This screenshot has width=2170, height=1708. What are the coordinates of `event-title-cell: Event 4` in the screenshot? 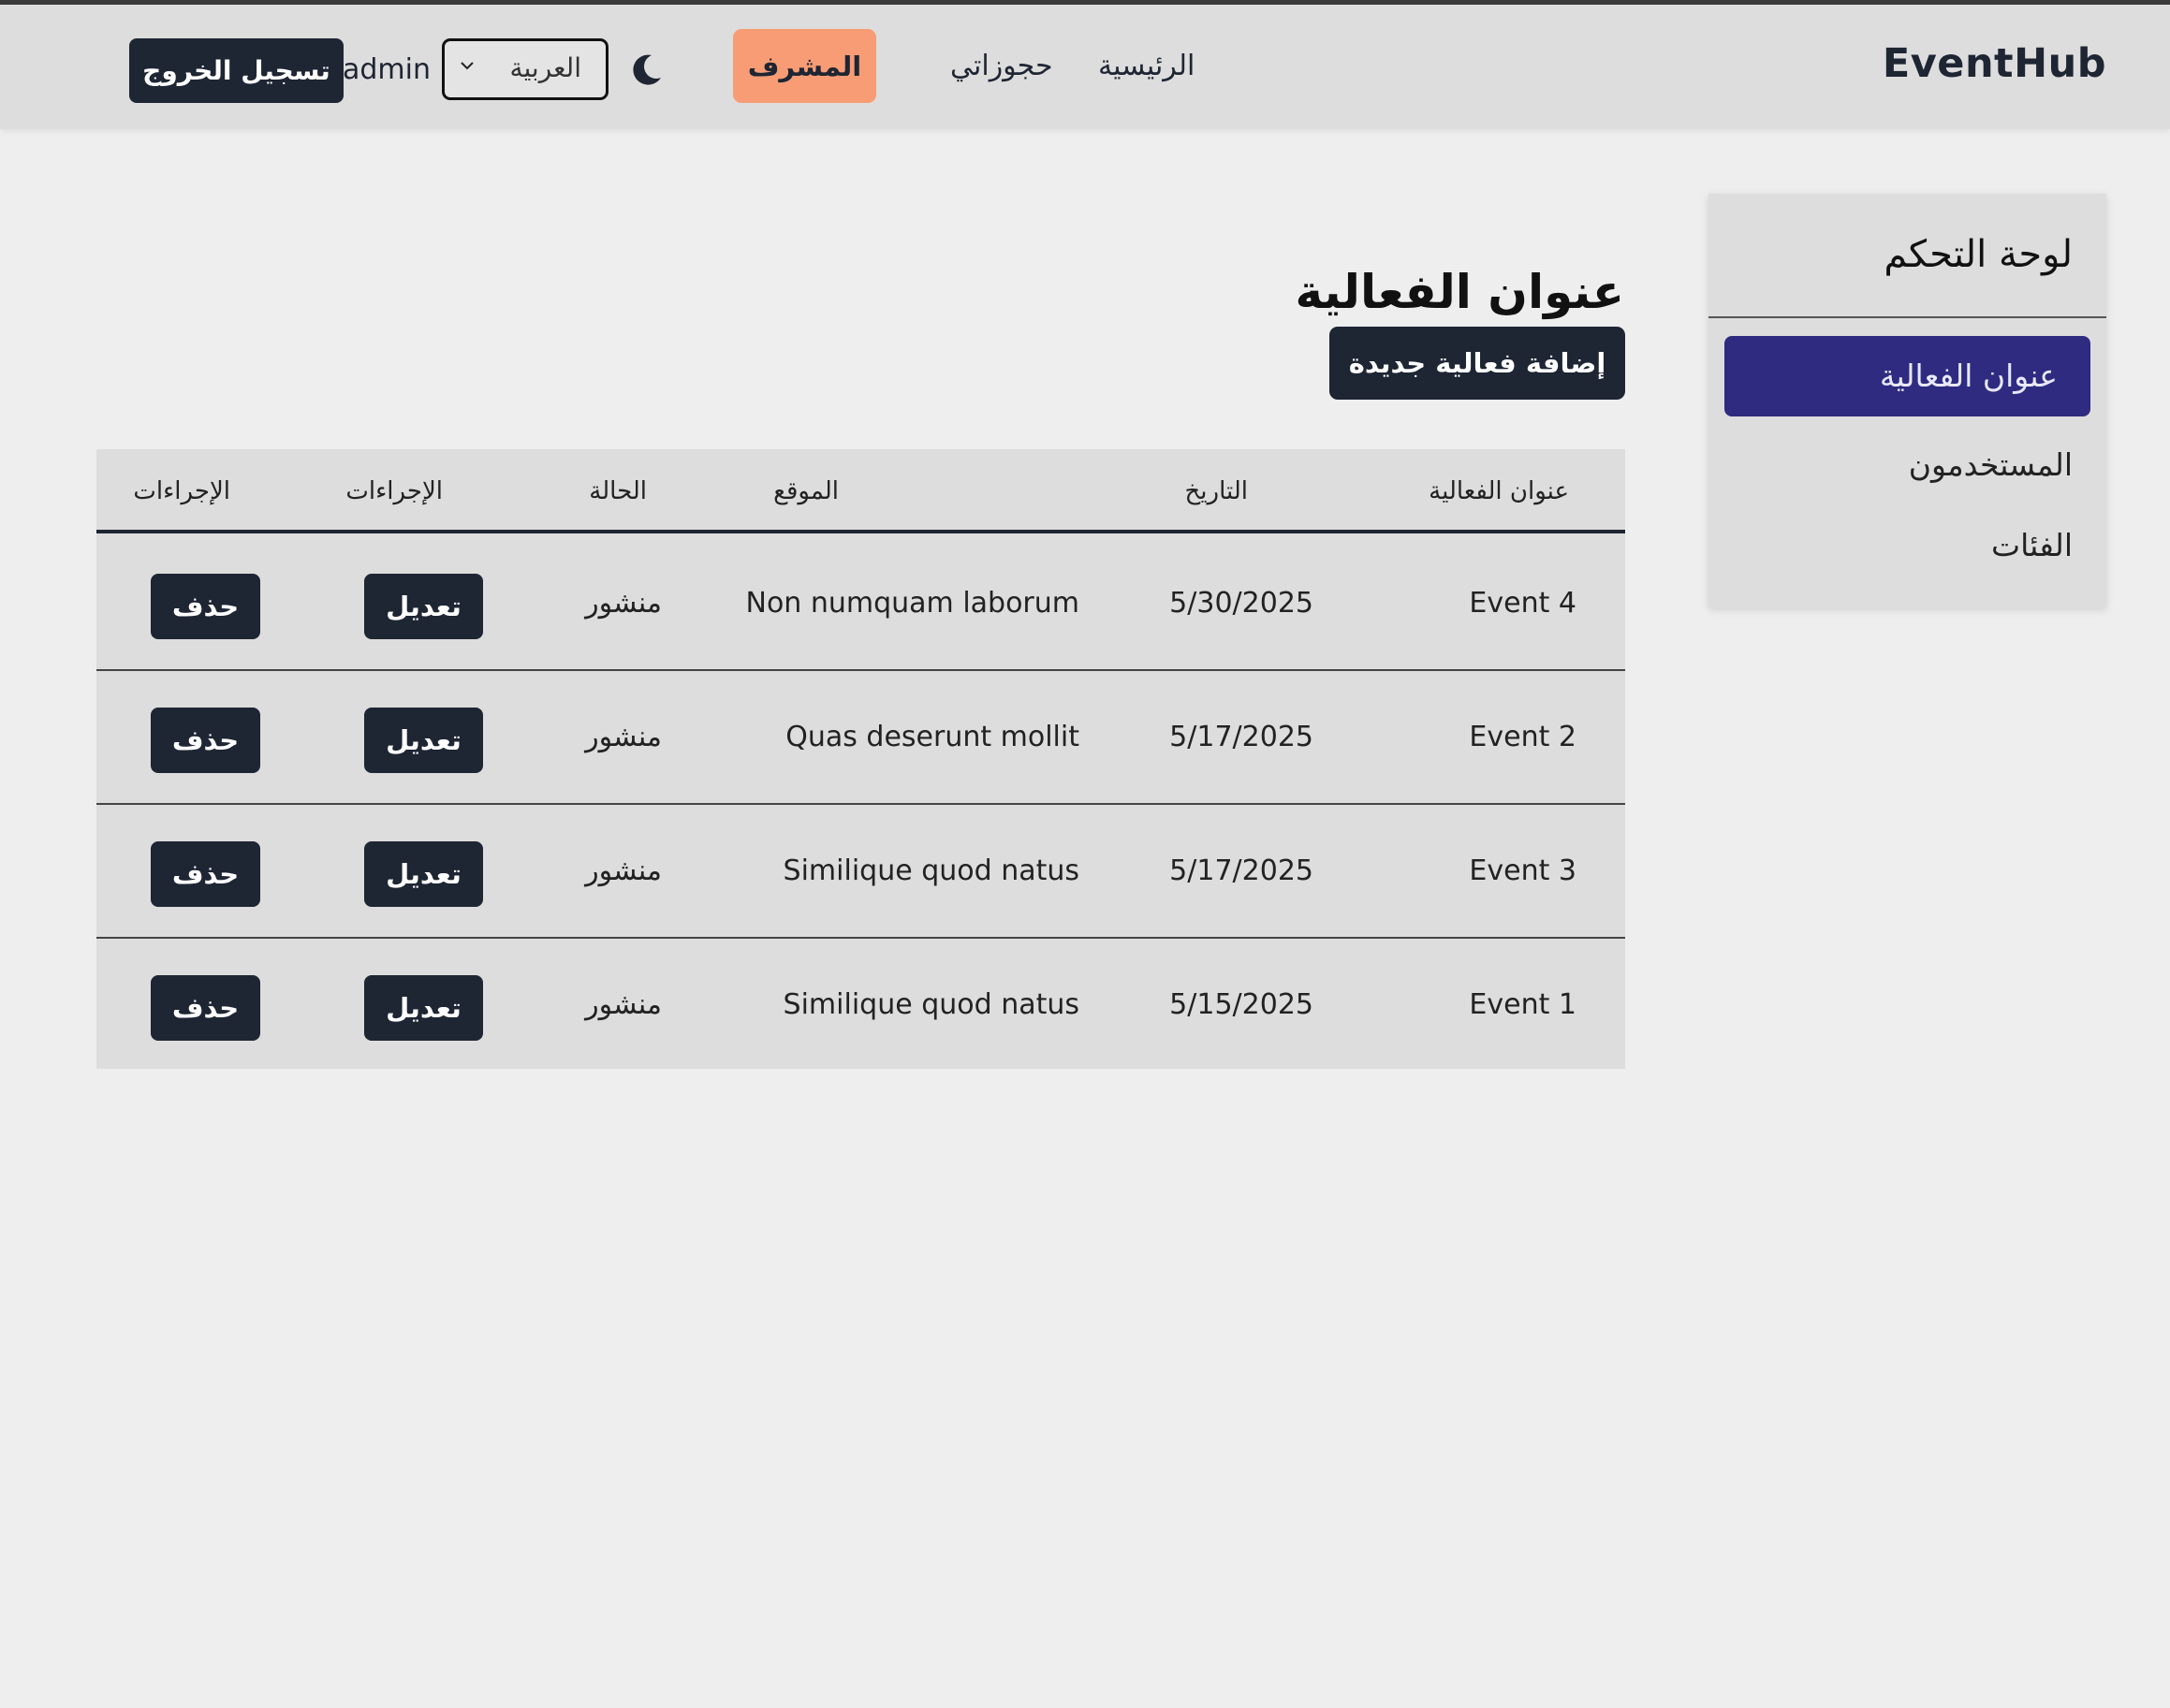 It's located at (1522, 603).